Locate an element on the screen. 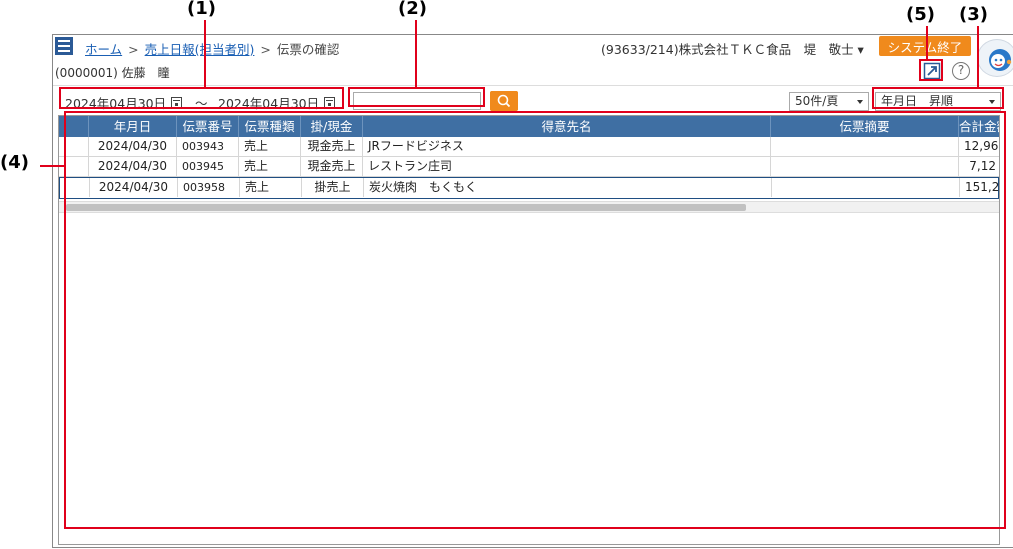  chevron-down-icon is located at coordinates (860, 102).